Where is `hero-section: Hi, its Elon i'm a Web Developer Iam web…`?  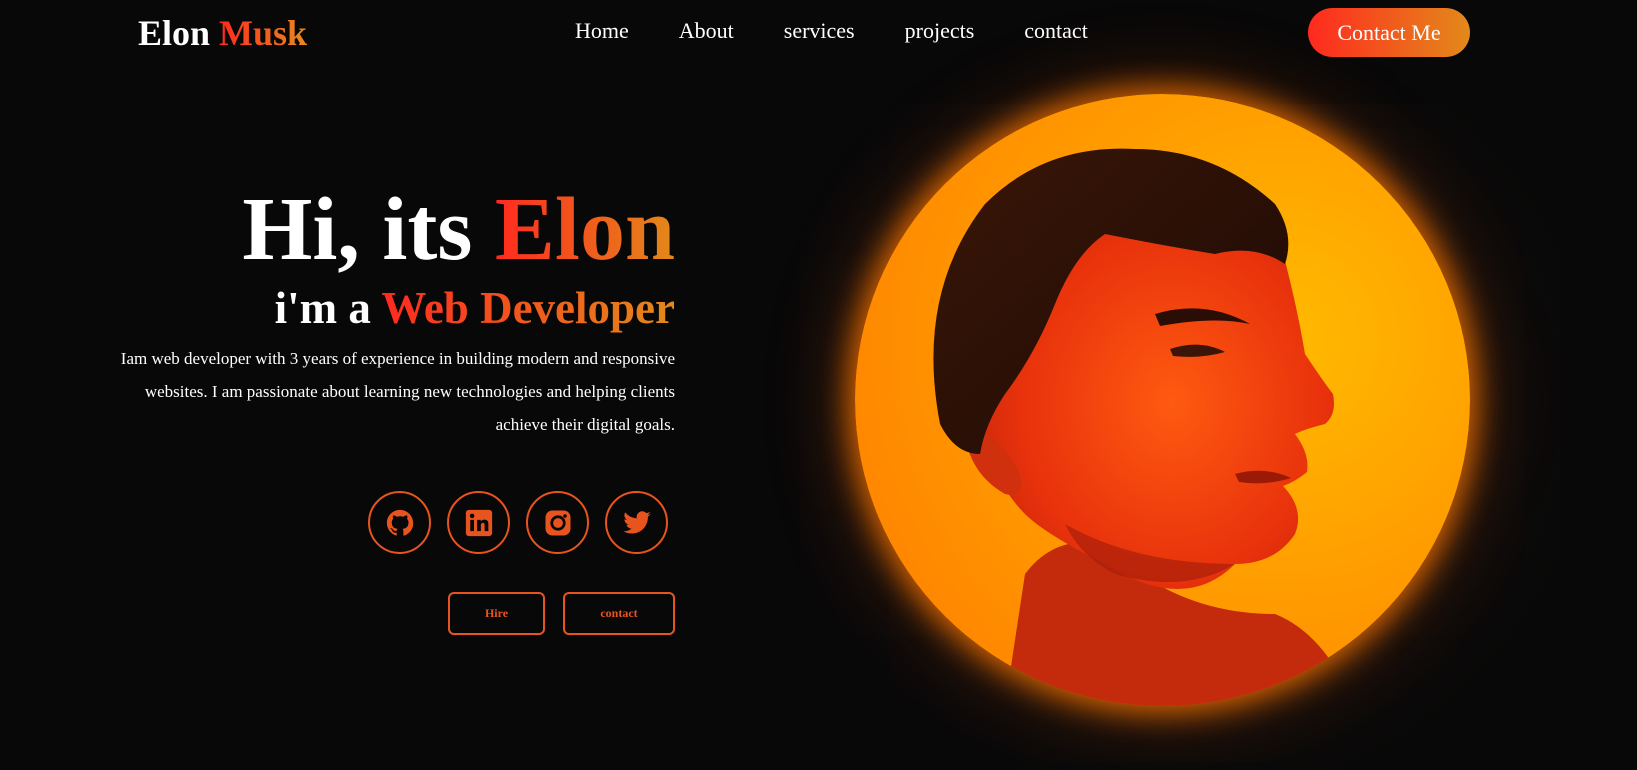 hero-section: Hi, its Elon i'm a Web Developer Iam web… is located at coordinates (397, 310).